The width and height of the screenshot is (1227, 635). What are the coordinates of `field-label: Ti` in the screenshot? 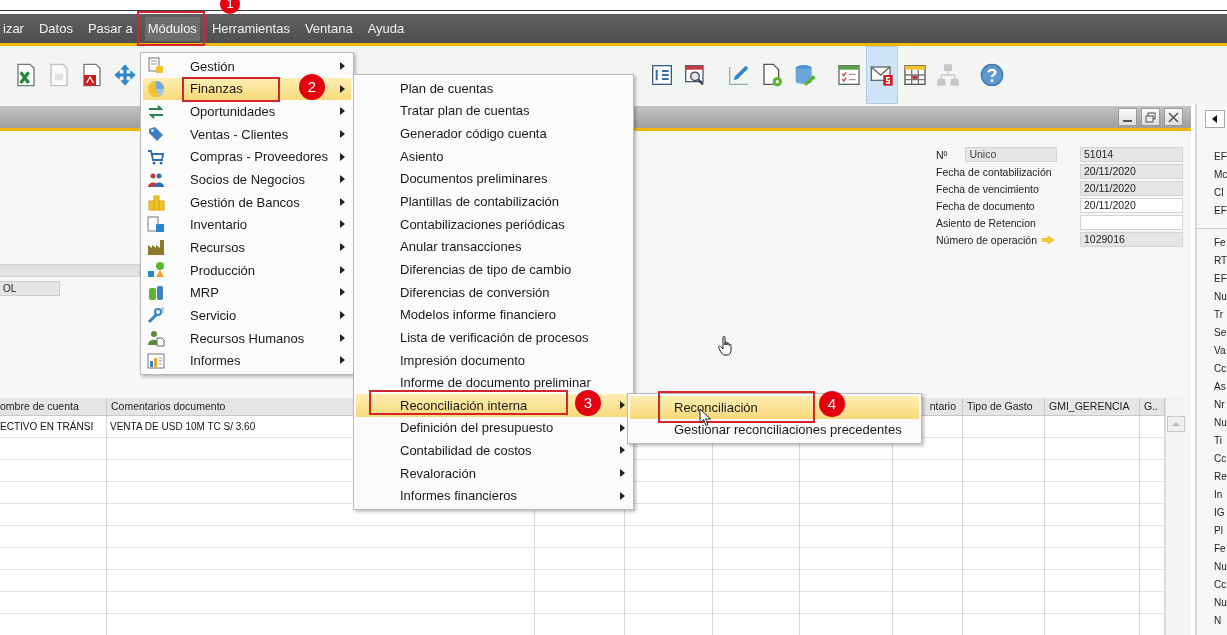 It's located at (1218, 441).